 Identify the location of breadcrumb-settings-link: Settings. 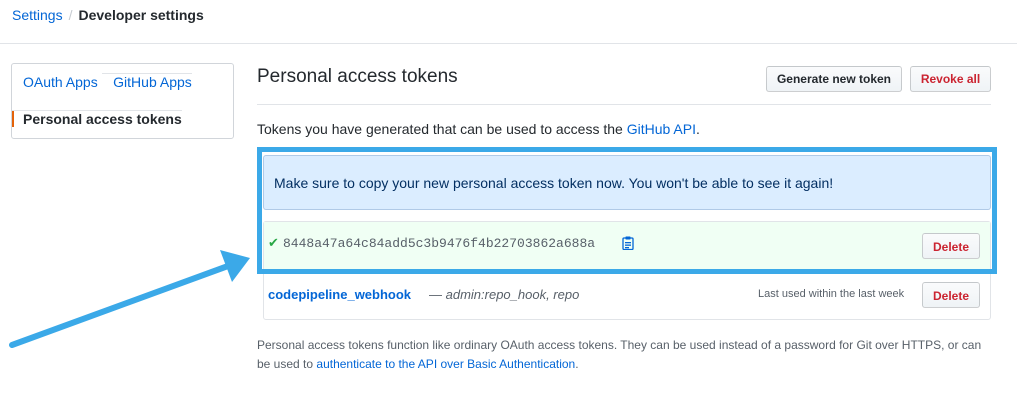
(37, 15).